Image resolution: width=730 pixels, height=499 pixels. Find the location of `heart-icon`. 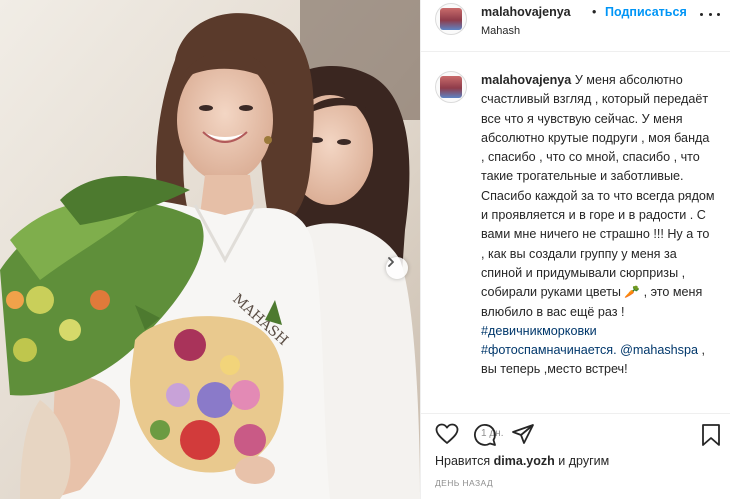

heart-icon is located at coordinates (447, 433).